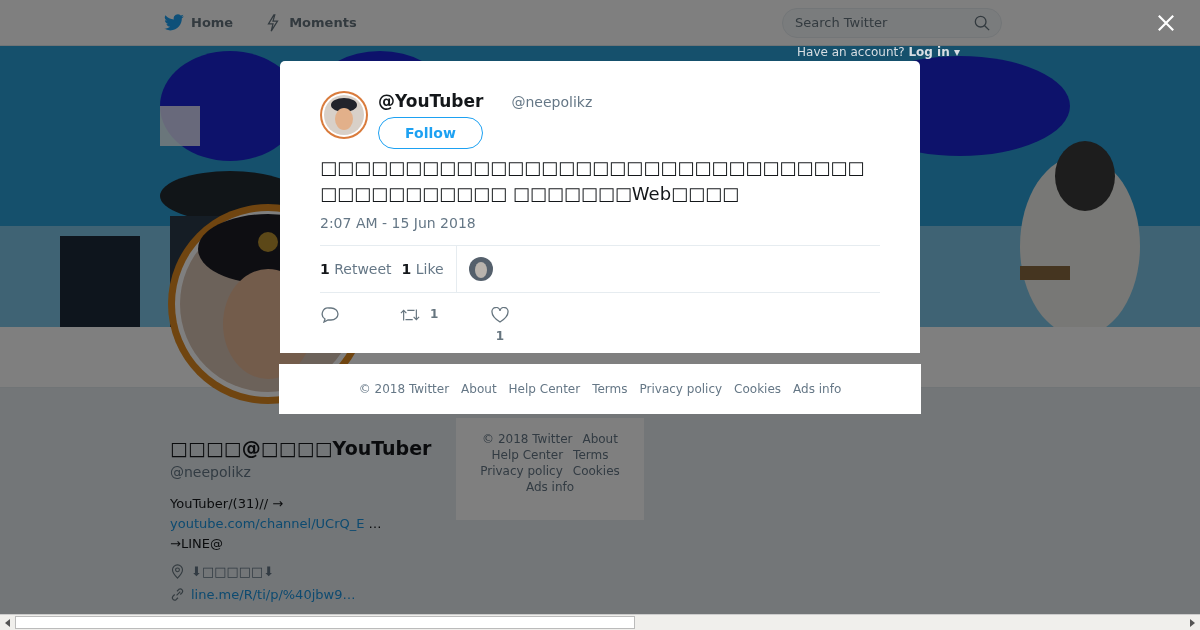 The width and height of the screenshot is (1200, 630). Describe the element at coordinates (310, 22) in the screenshot. I see `nav-link: Moments` at that location.